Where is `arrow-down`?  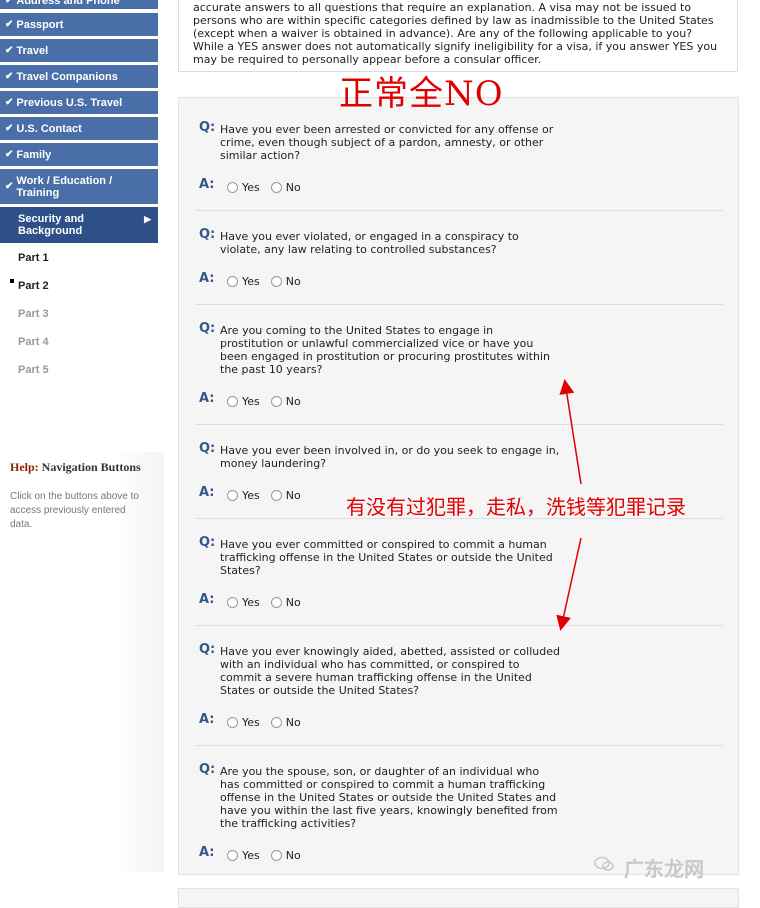 arrow-down is located at coordinates (569, 584).